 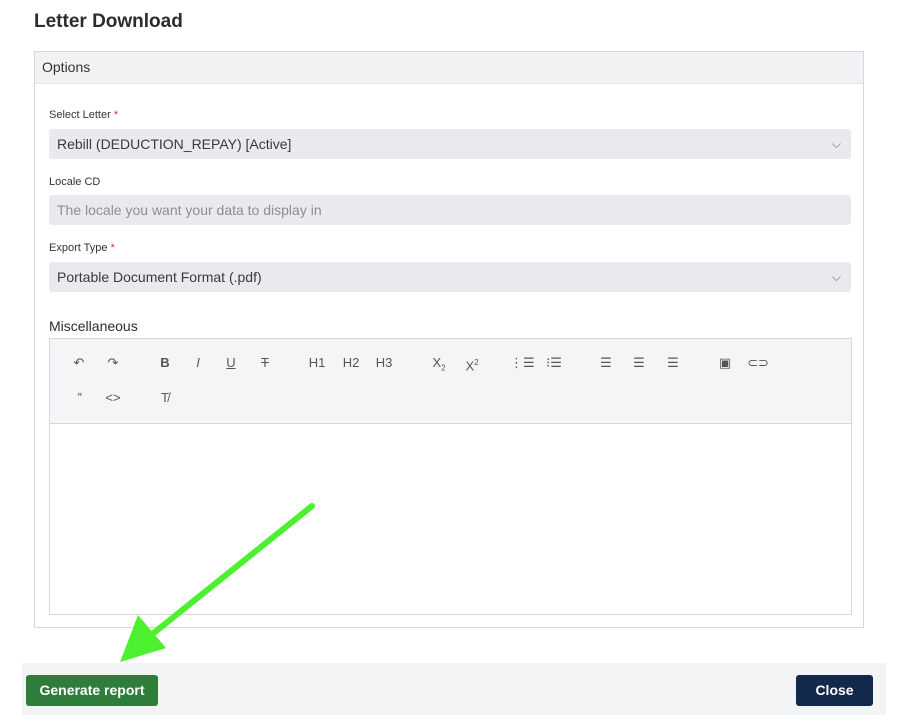 What do you see at coordinates (265, 363) in the screenshot?
I see `strikethrough-icon: T` at bounding box center [265, 363].